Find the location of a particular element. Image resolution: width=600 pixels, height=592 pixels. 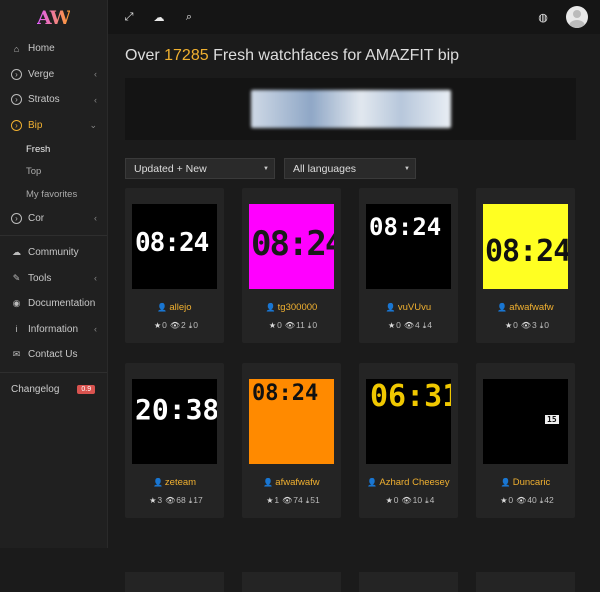

watchface-card: 20:38 👤 zeteam ★3 👁68 ⤓17 is located at coordinates (174, 440).